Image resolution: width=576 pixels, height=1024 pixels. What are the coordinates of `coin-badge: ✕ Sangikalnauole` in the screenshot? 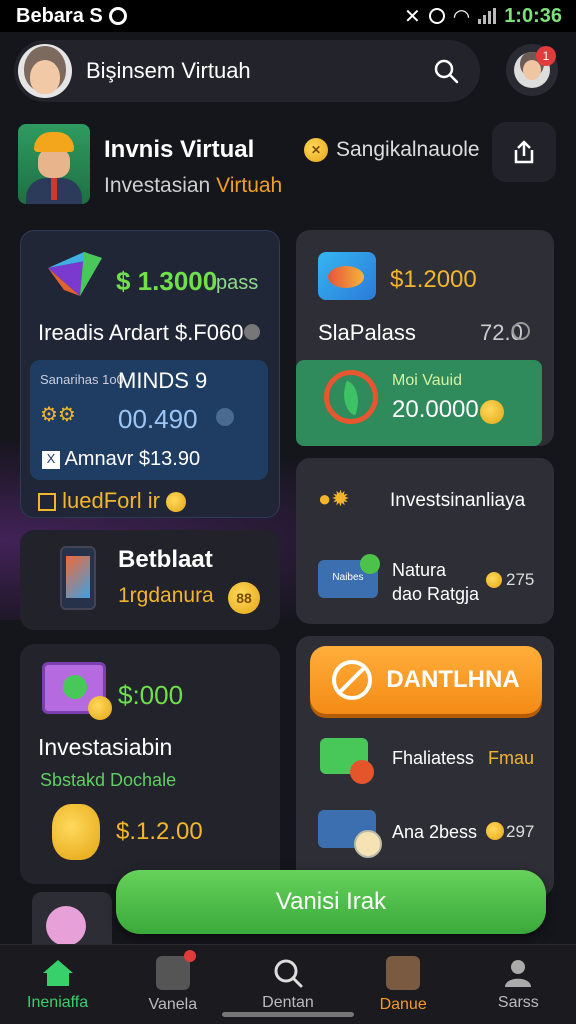 It's located at (392, 150).